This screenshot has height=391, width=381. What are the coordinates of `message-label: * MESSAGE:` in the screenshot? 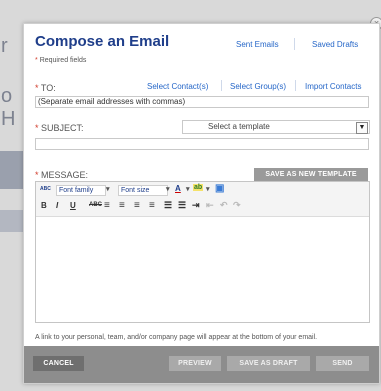 It's located at (61, 175).